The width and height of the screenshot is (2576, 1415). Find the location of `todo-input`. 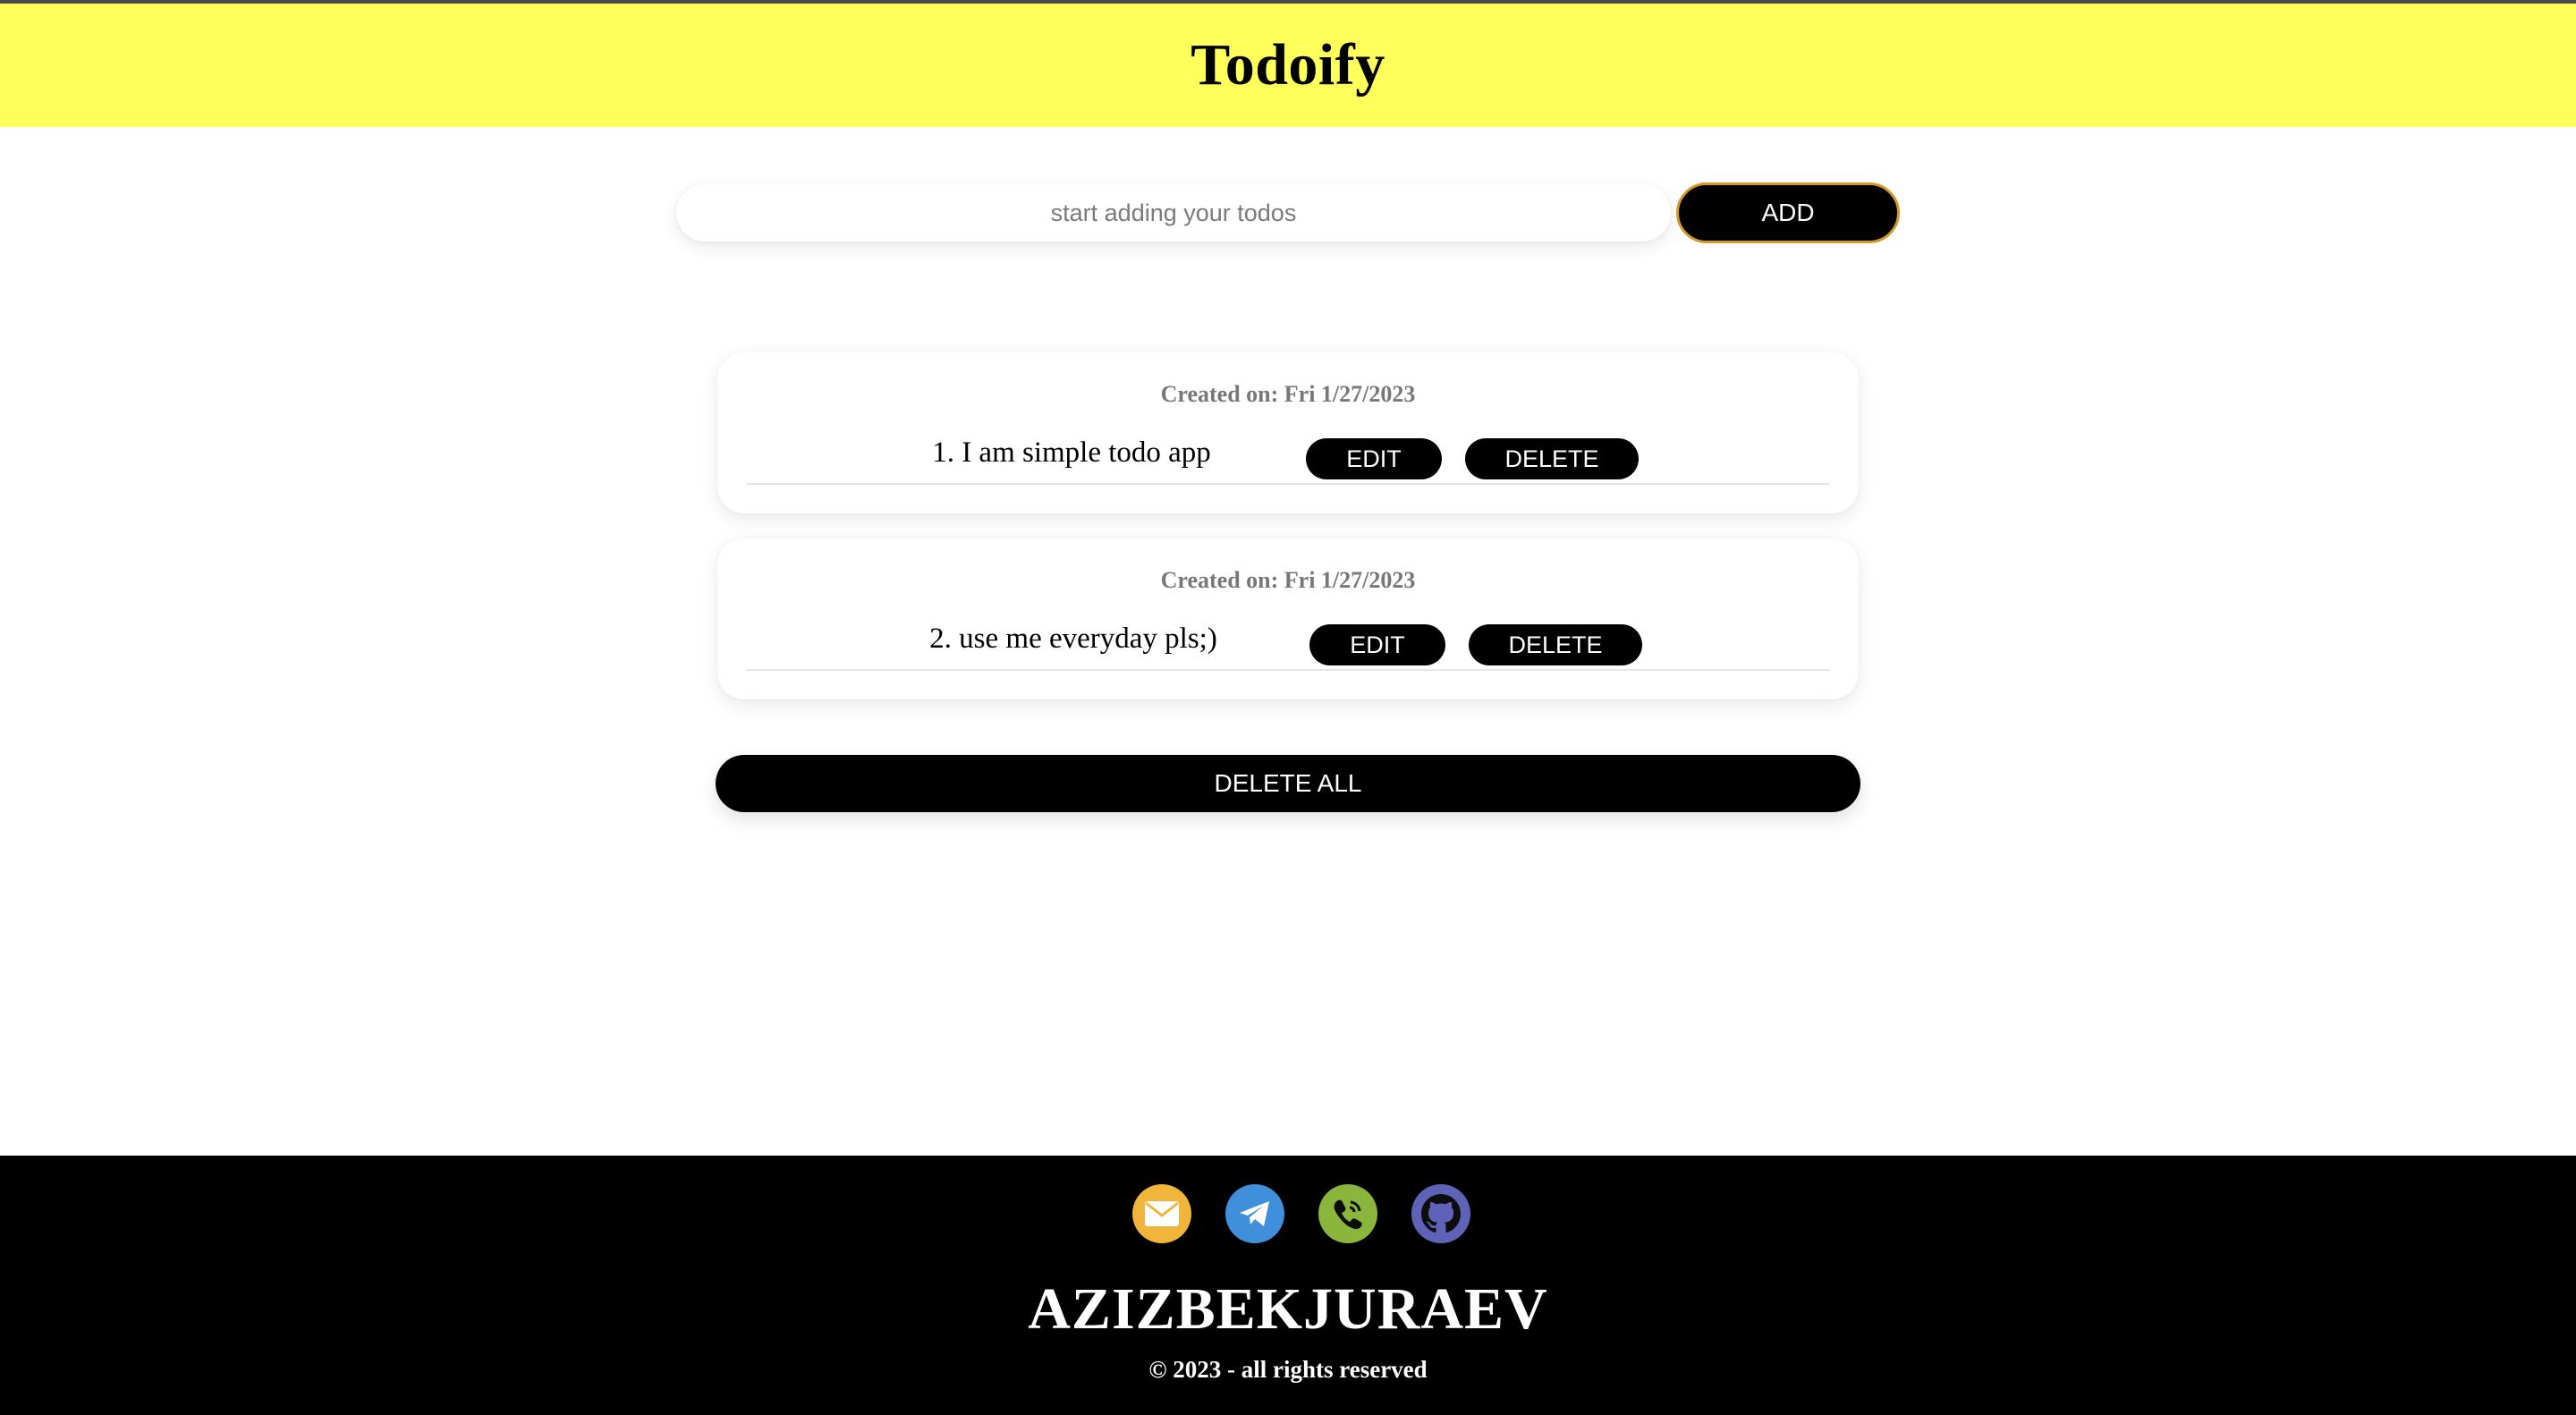

todo-input is located at coordinates (1173, 212).